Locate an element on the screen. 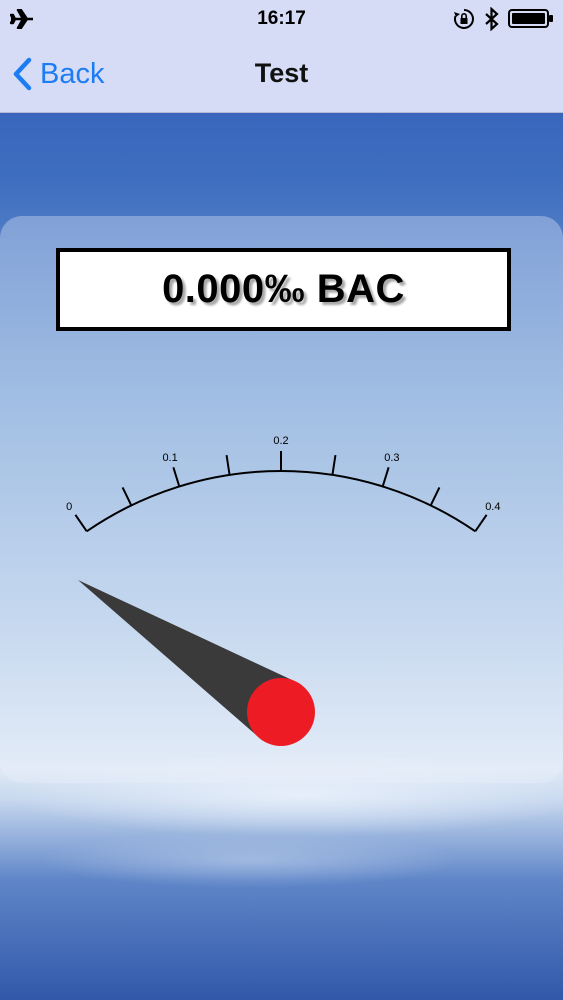 This screenshot has height=1000, width=563. gauge-tick-label: 0.4 is located at coordinates (492, 507).